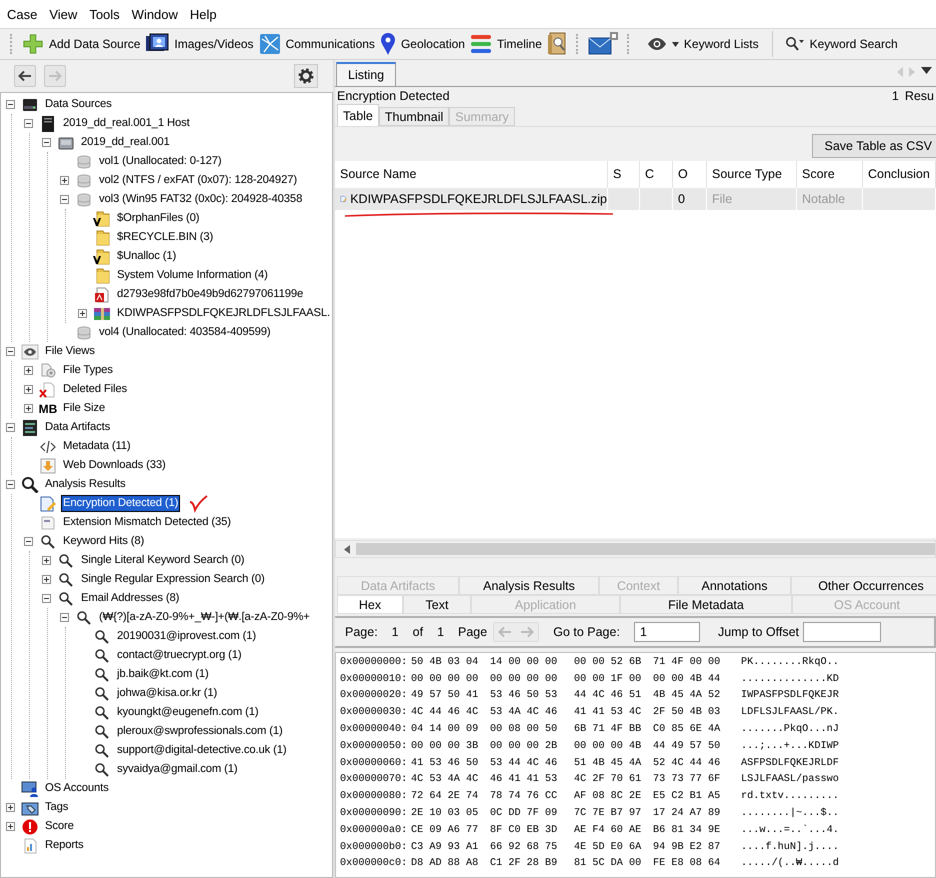 This screenshot has width=936, height=878. Describe the element at coordinates (358, 115) in the screenshot. I see `view-tab: Table` at that location.